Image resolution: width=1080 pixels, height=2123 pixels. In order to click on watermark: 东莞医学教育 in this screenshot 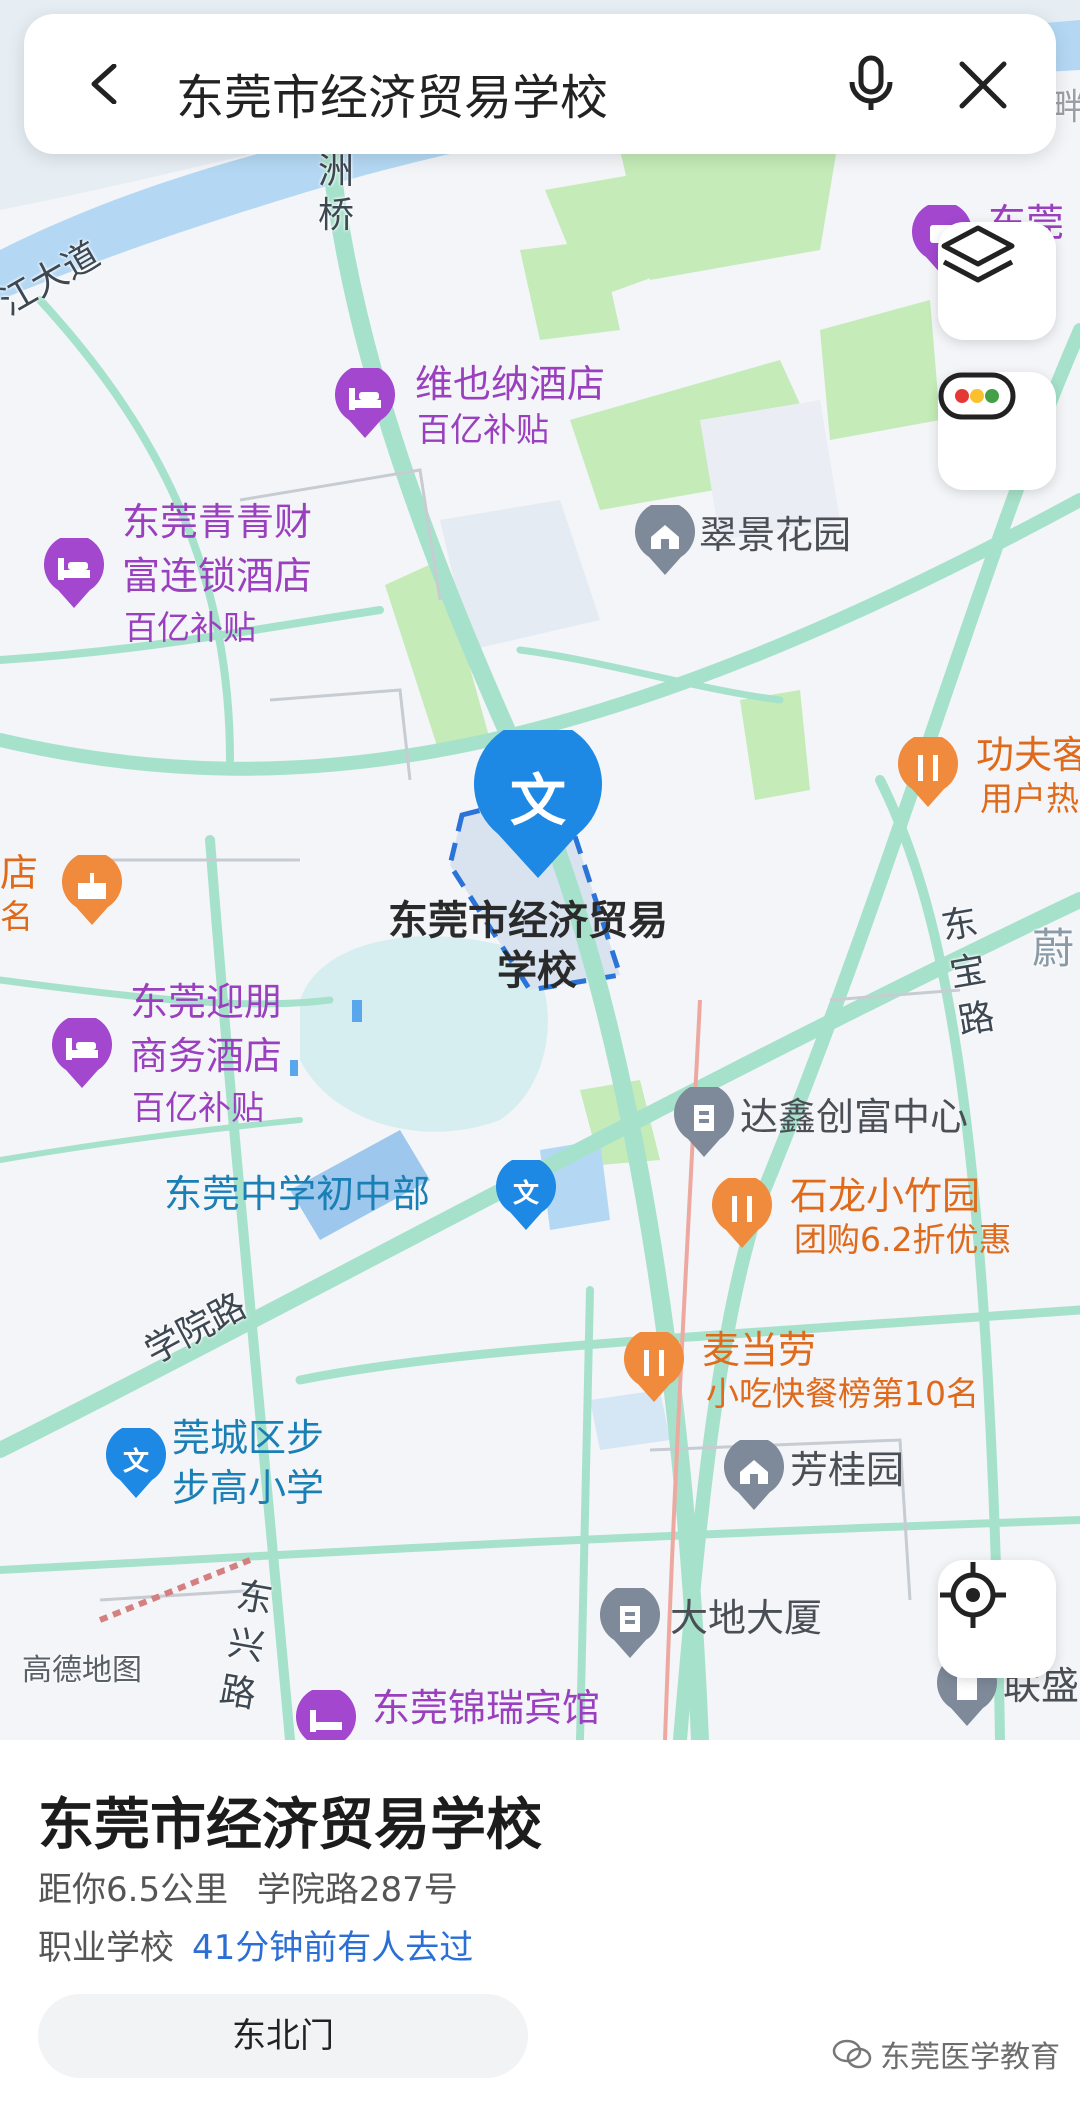, I will do `click(946, 2054)`.